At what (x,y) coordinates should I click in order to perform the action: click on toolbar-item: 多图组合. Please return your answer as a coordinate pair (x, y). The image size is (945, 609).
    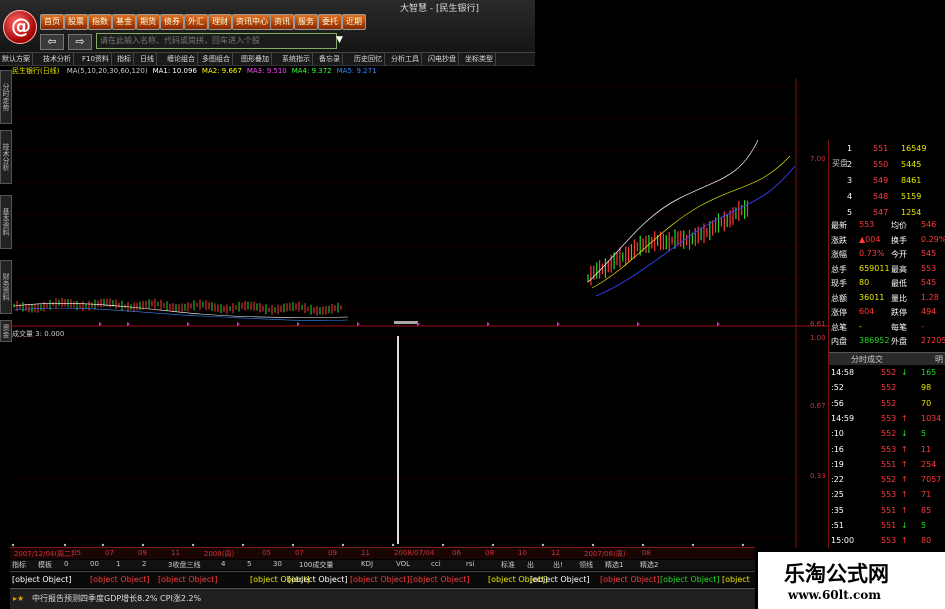
    Looking at the image, I should click on (216, 59).